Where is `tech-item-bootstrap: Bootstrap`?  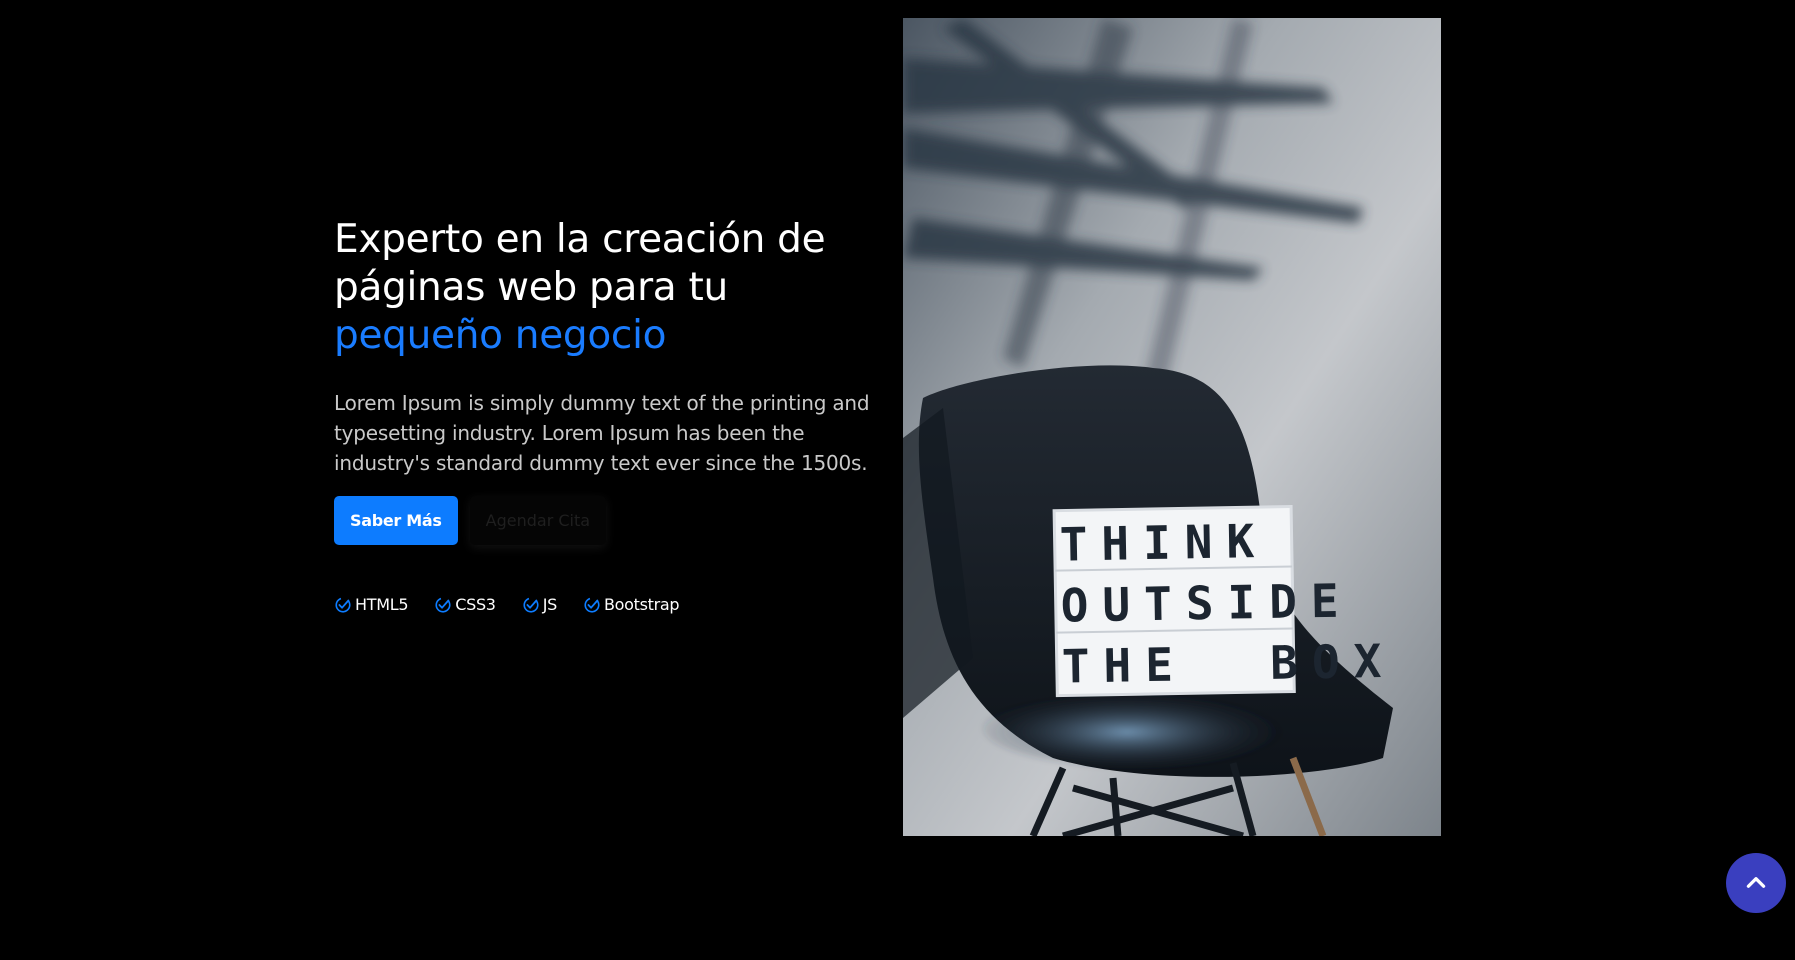 tech-item-bootstrap: Bootstrap is located at coordinates (631, 604).